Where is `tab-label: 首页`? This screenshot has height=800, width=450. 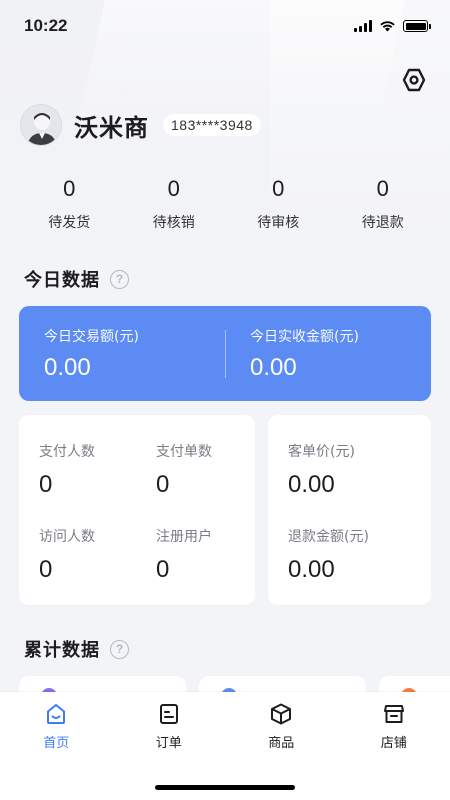 tab-label: 首页 is located at coordinates (56, 743).